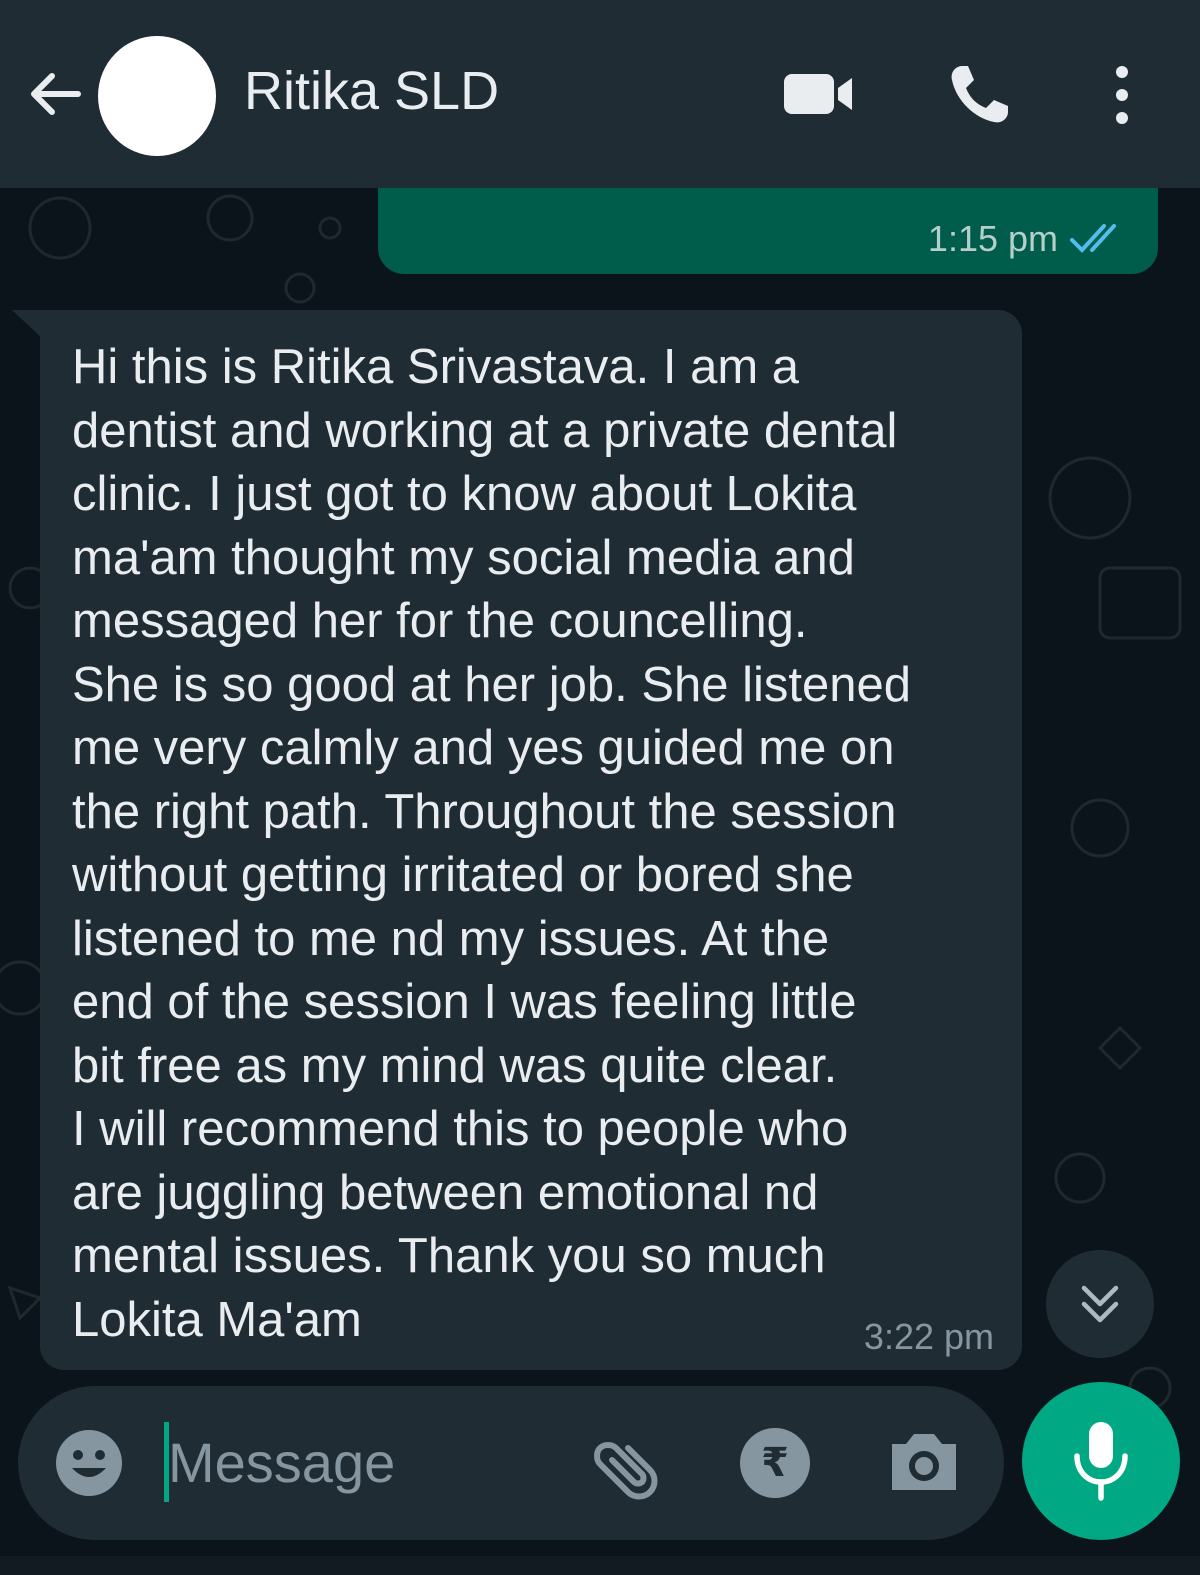  I want to click on outgoing-message-bubble: 1:15 pm, so click(768, 231).